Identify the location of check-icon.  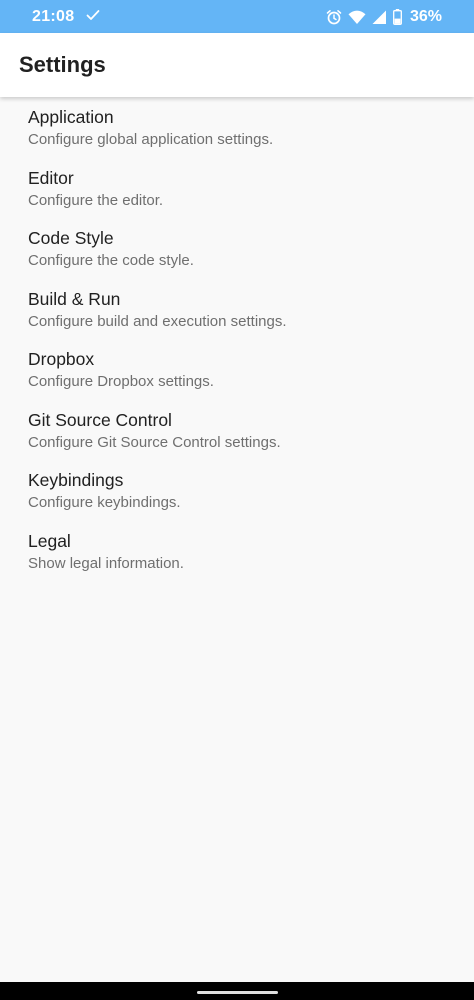
(93, 15).